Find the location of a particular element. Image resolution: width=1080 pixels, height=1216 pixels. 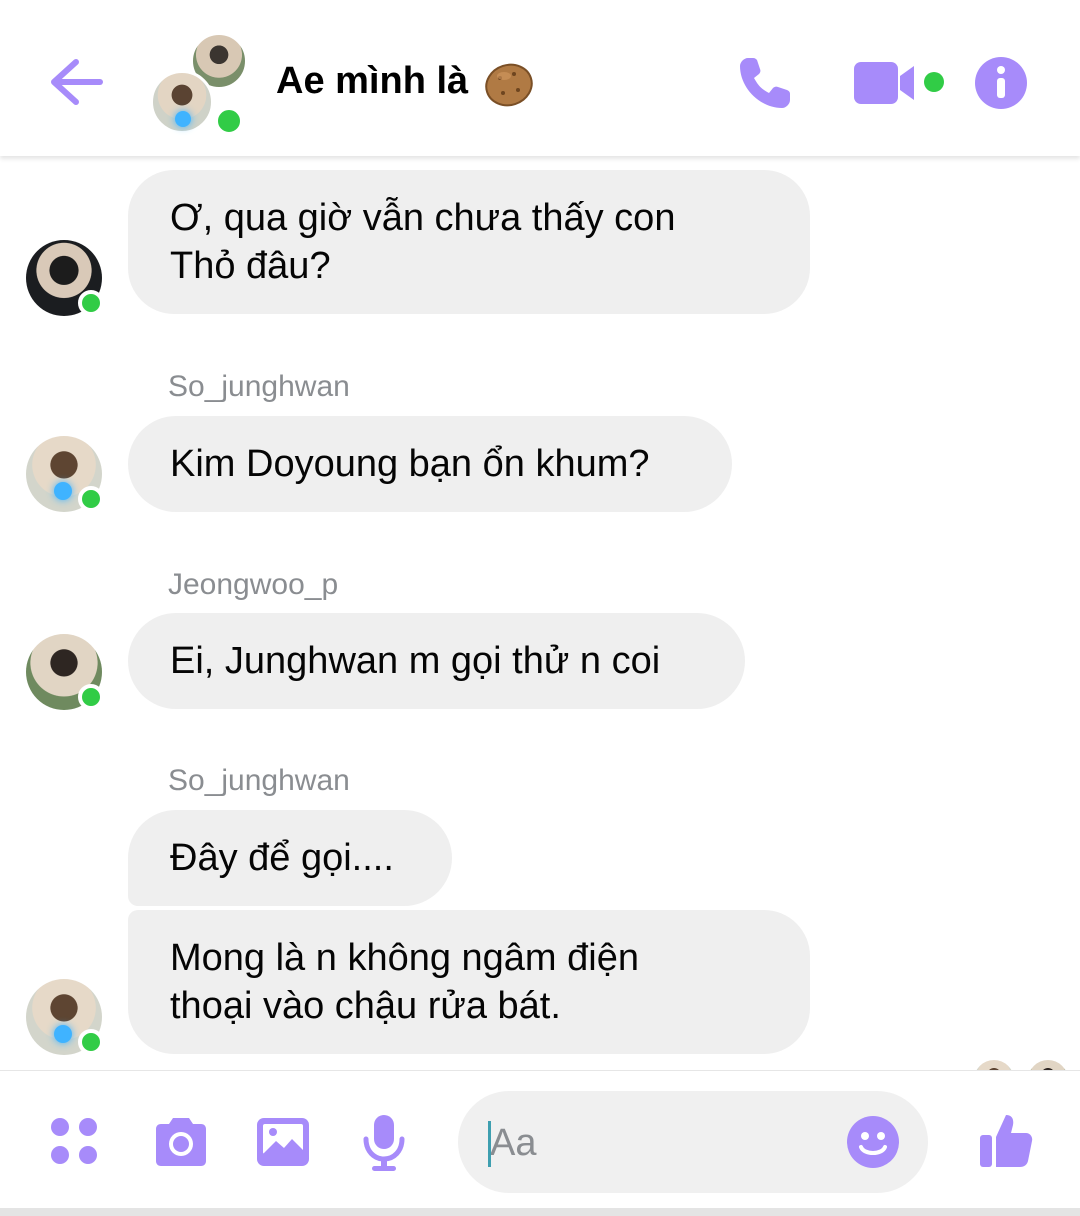

back-arrow-icon is located at coordinates (76, 82).